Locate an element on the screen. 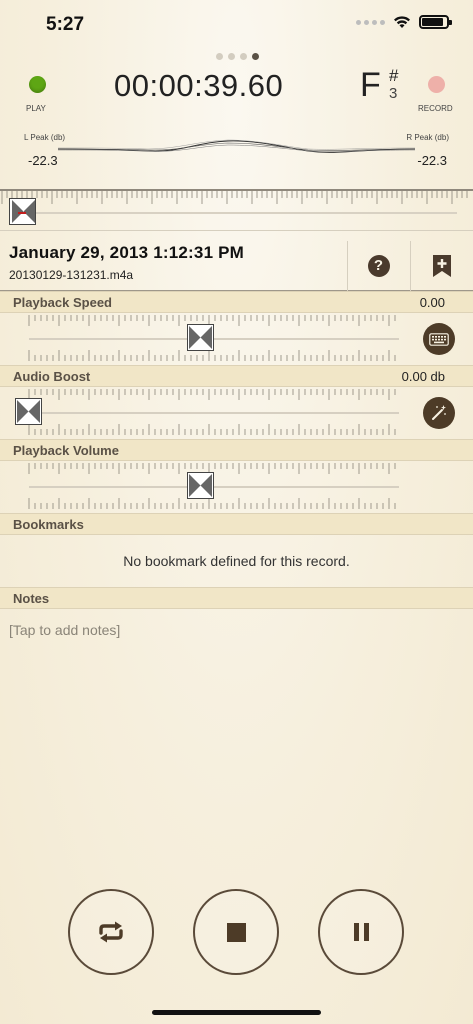 The height and width of the screenshot is (1024, 473). repeat-icon is located at coordinates (111, 932).